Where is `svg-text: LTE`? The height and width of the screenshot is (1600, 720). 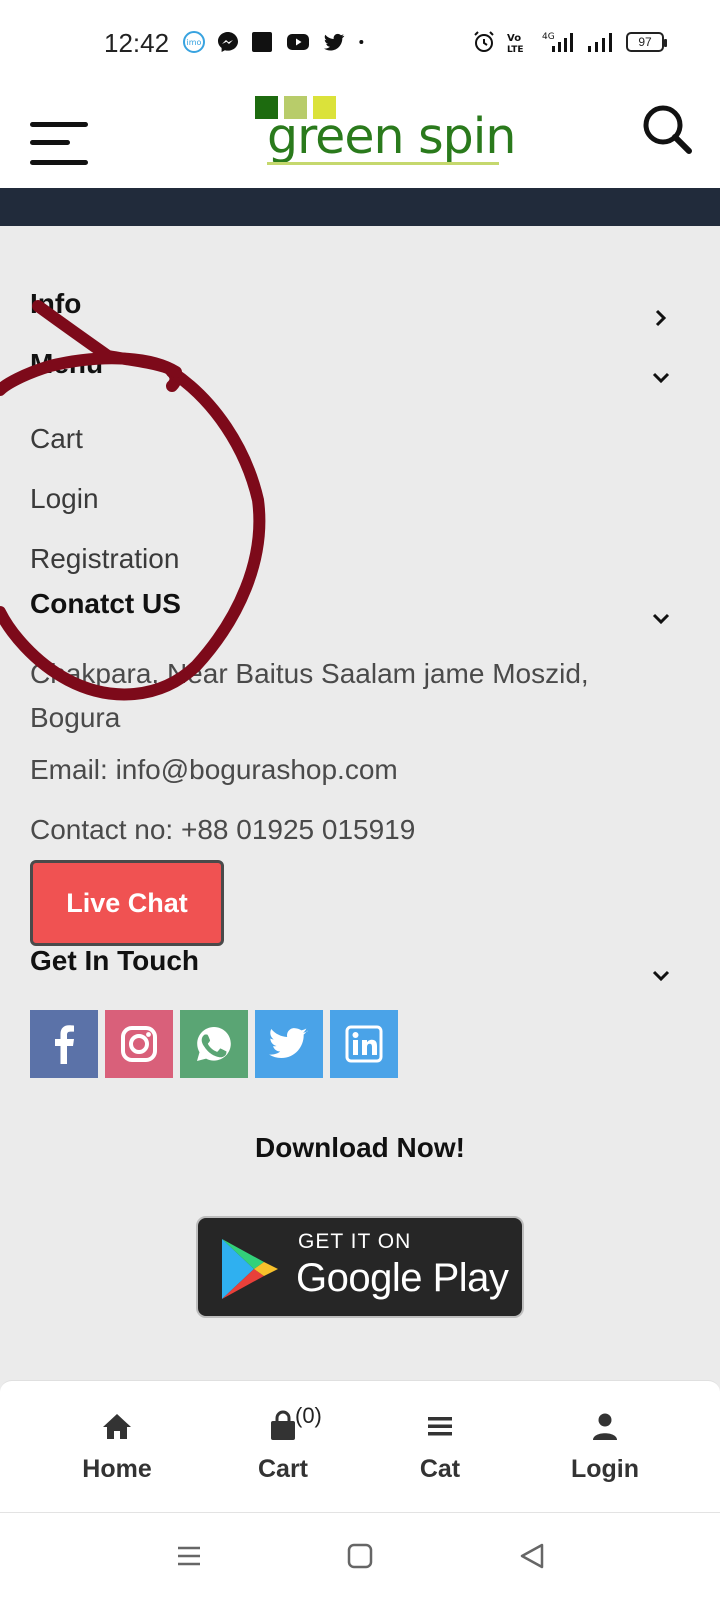
svg-text: LTE is located at coordinates (515, 49).